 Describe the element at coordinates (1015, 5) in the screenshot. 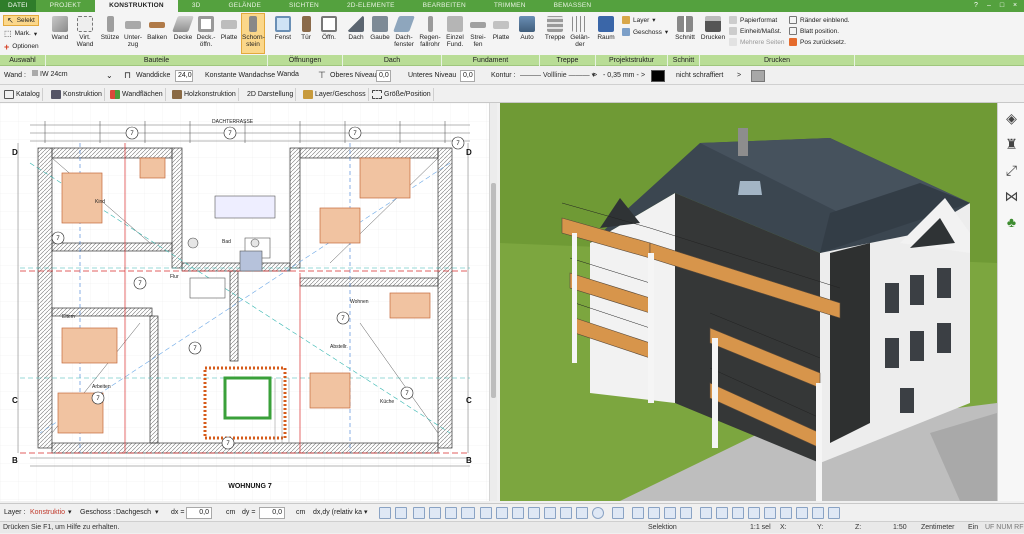

I see `close-button: ×` at that location.